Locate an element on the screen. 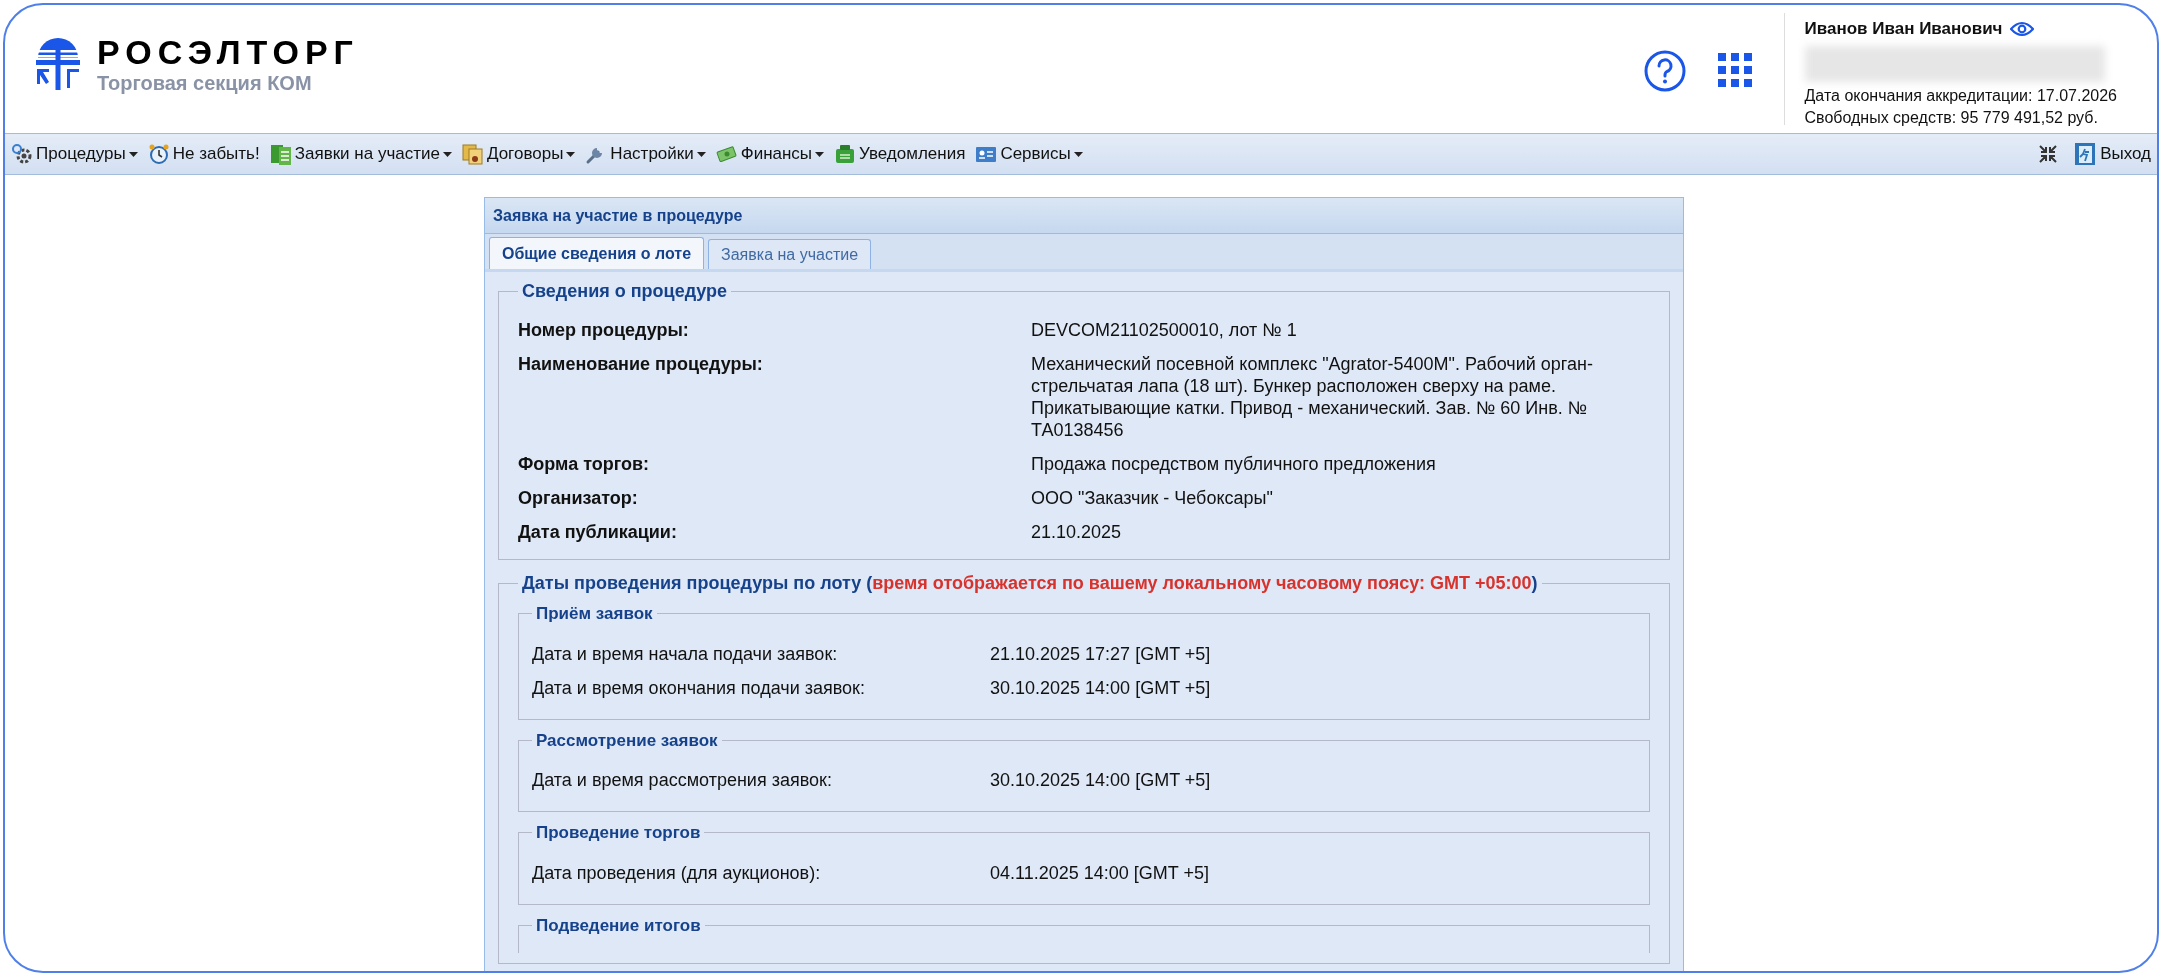 Image resolution: width=2162 pixels, height=976 pixels. timezone-note: время отображается по вашему локальному часовому поясу: GMT +05:00 is located at coordinates (1202, 583).